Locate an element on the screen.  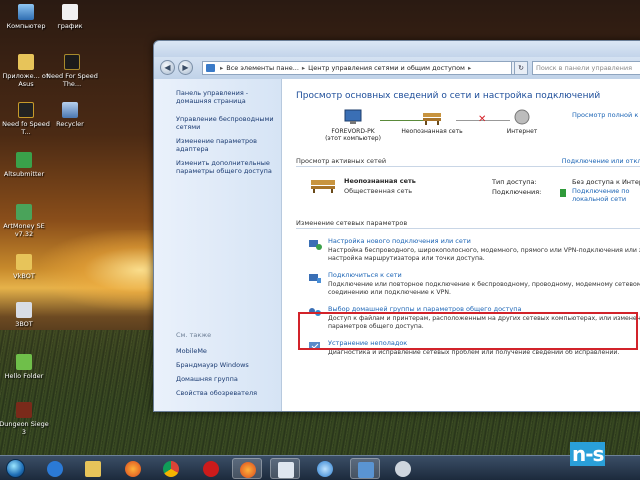
taskbar is located at coordinates (320, 467).